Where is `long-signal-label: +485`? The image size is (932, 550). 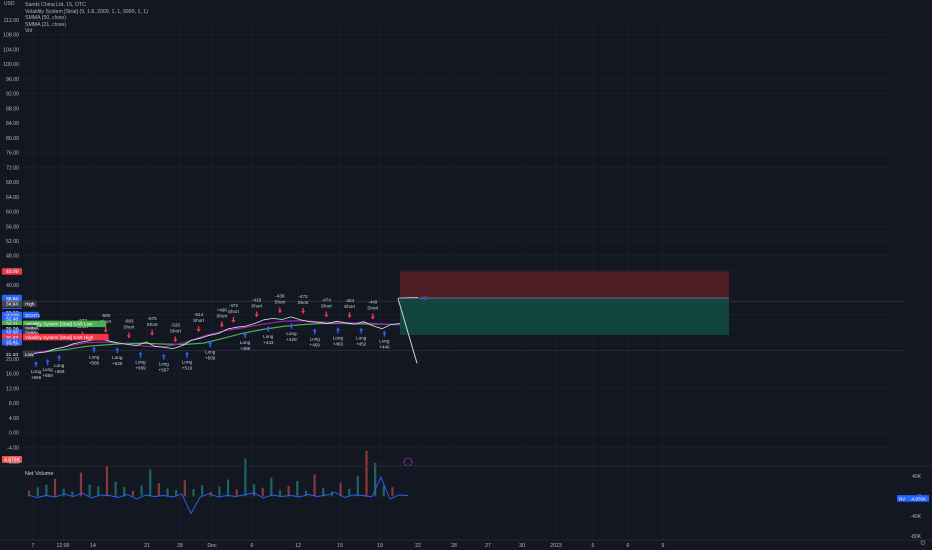
long-signal-label: +485 is located at coordinates (245, 348).